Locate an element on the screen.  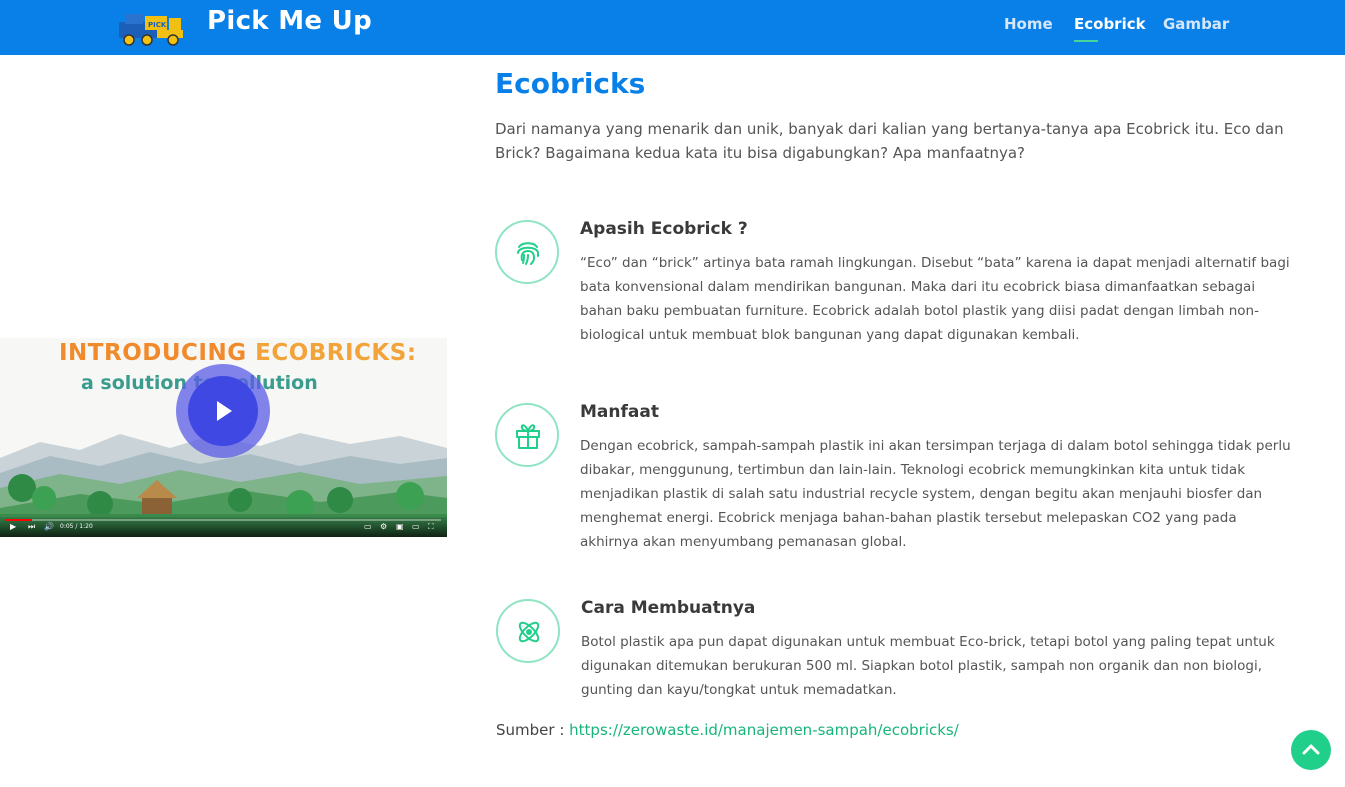
gift-icon is located at coordinates (528, 436).